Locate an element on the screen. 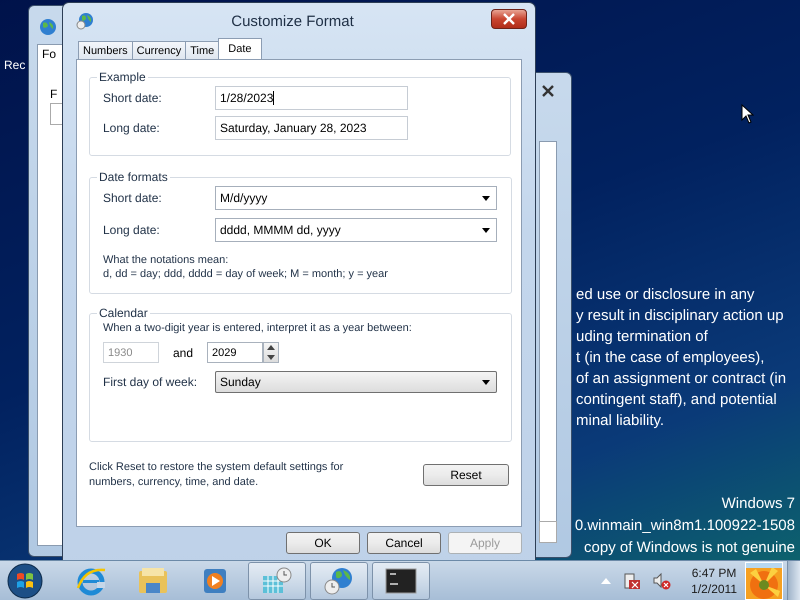 The image size is (800, 600). input-field: 2029 is located at coordinates (235, 352).